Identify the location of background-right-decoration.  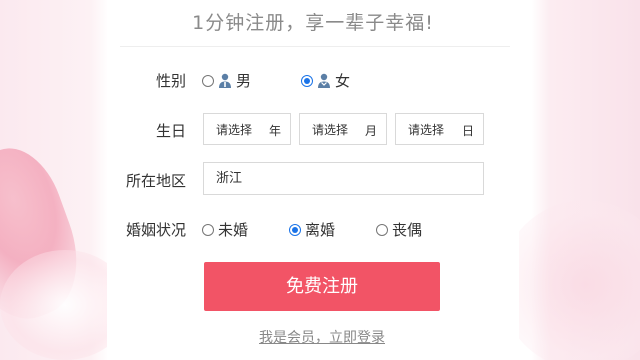
(570, 280).